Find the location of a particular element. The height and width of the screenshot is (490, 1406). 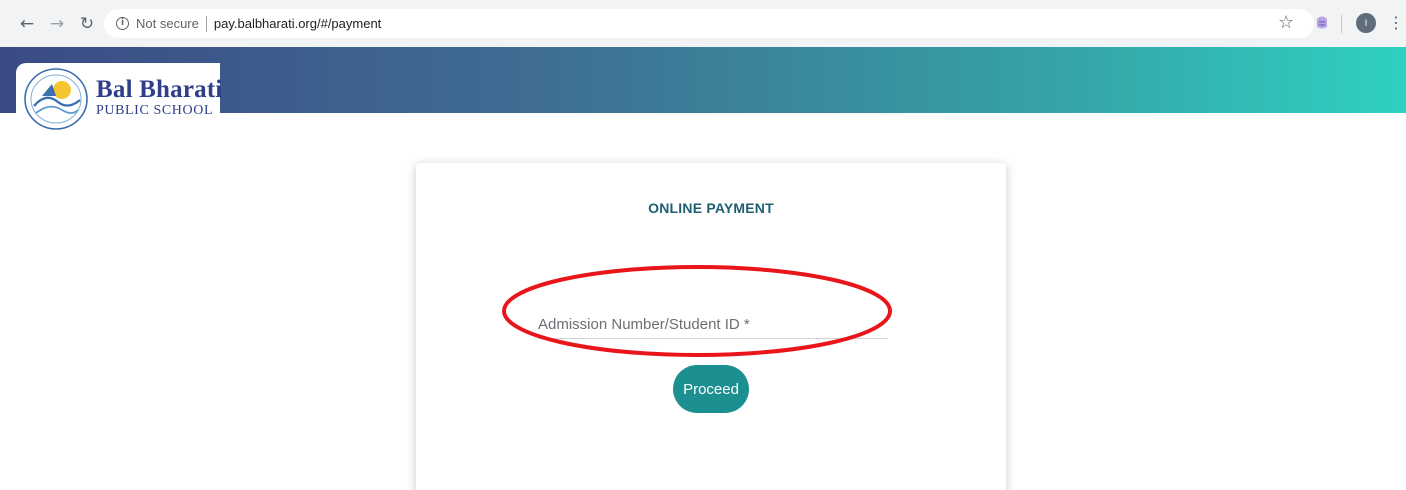

address-divider is located at coordinates (206, 23).